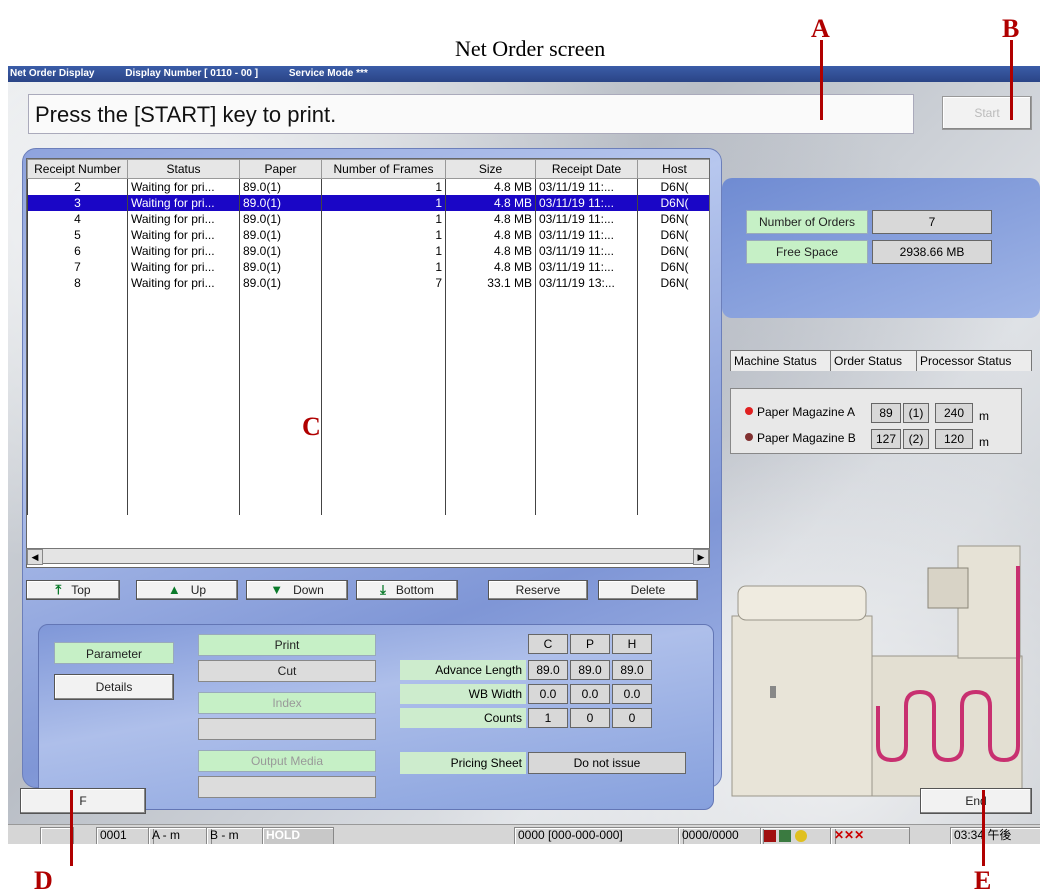  What do you see at coordinates (798, 835) in the screenshot?
I see `statusbar-indicators` at bounding box center [798, 835].